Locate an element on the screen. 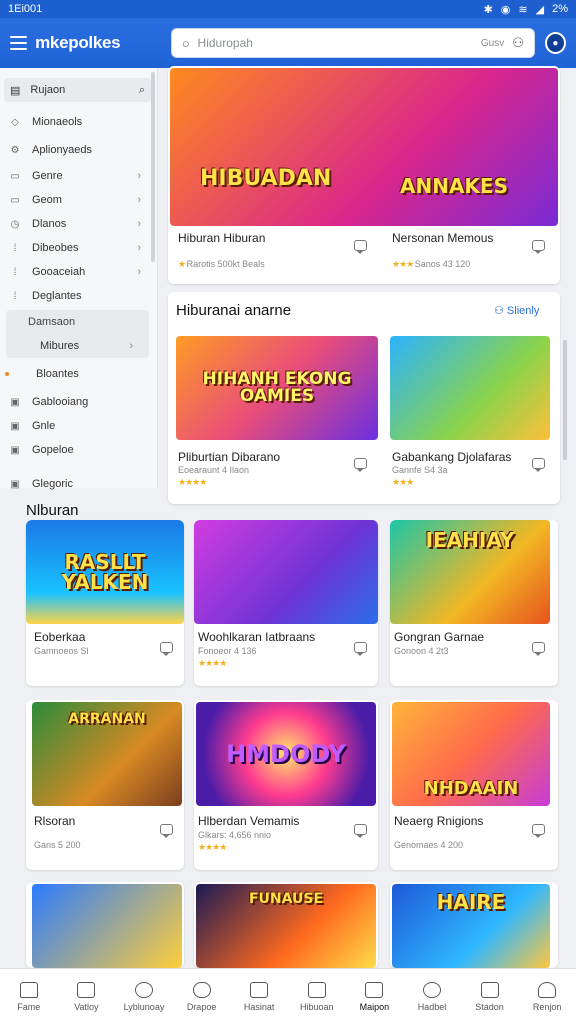 The width and height of the screenshot is (576, 1024). search-input: ○ Hiduropah Gusv ⚇ is located at coordinates (352, 43).